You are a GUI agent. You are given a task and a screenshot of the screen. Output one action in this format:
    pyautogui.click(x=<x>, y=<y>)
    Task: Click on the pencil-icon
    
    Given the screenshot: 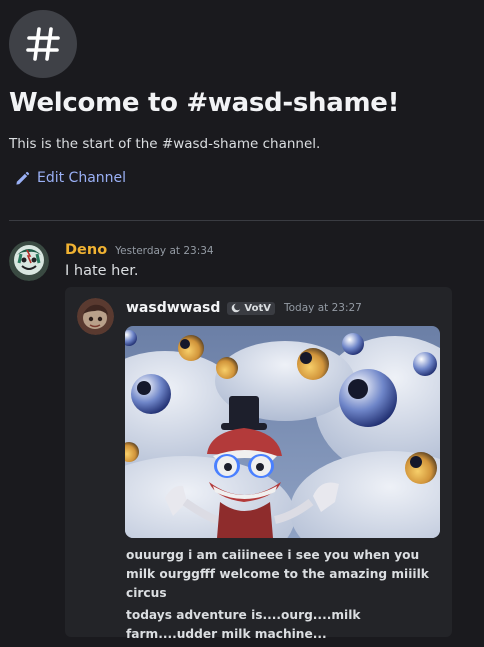 What is the action you would take?
    pyautogui.click(x=23, y=178)
    